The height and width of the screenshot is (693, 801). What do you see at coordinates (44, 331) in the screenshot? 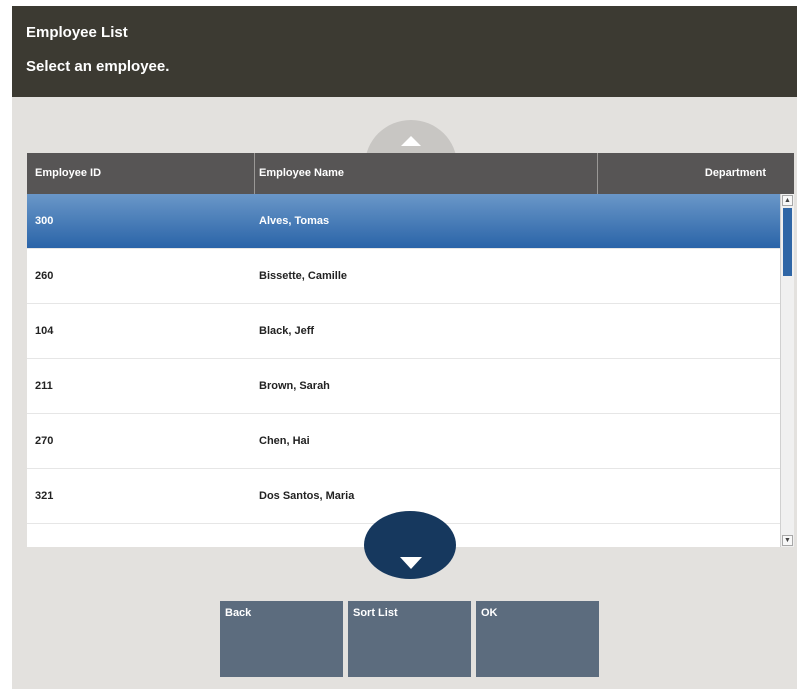
I see `employee-id-cell: 104` at bounding box center [44, 331].